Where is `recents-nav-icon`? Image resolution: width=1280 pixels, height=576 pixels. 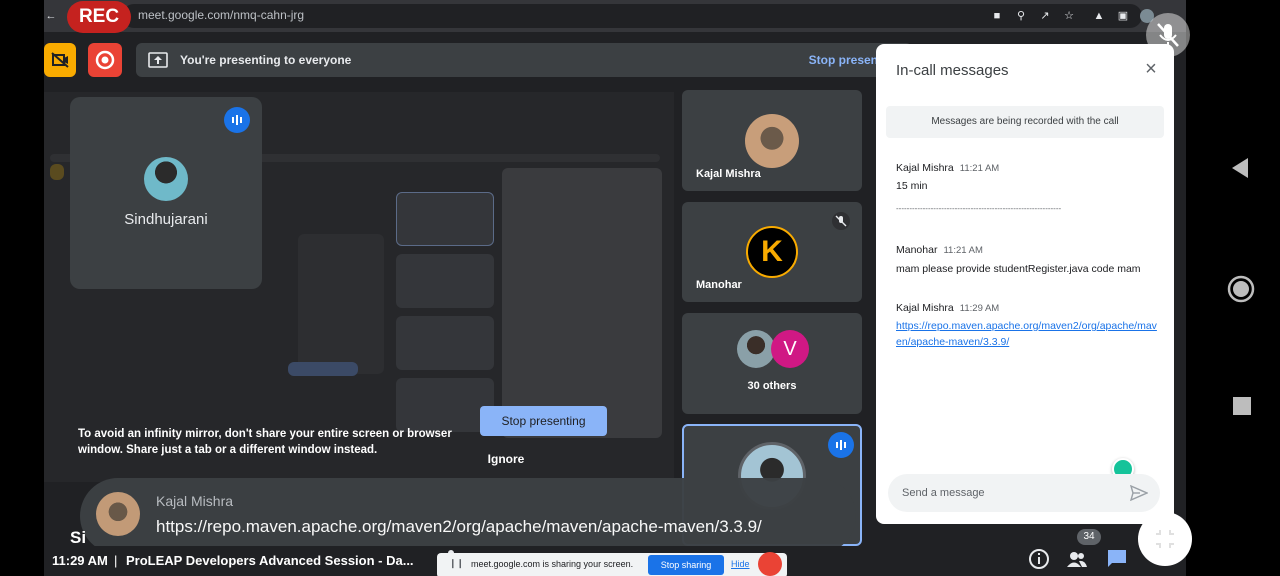
recents-nav-icon is located at coordinates (1242, 406).